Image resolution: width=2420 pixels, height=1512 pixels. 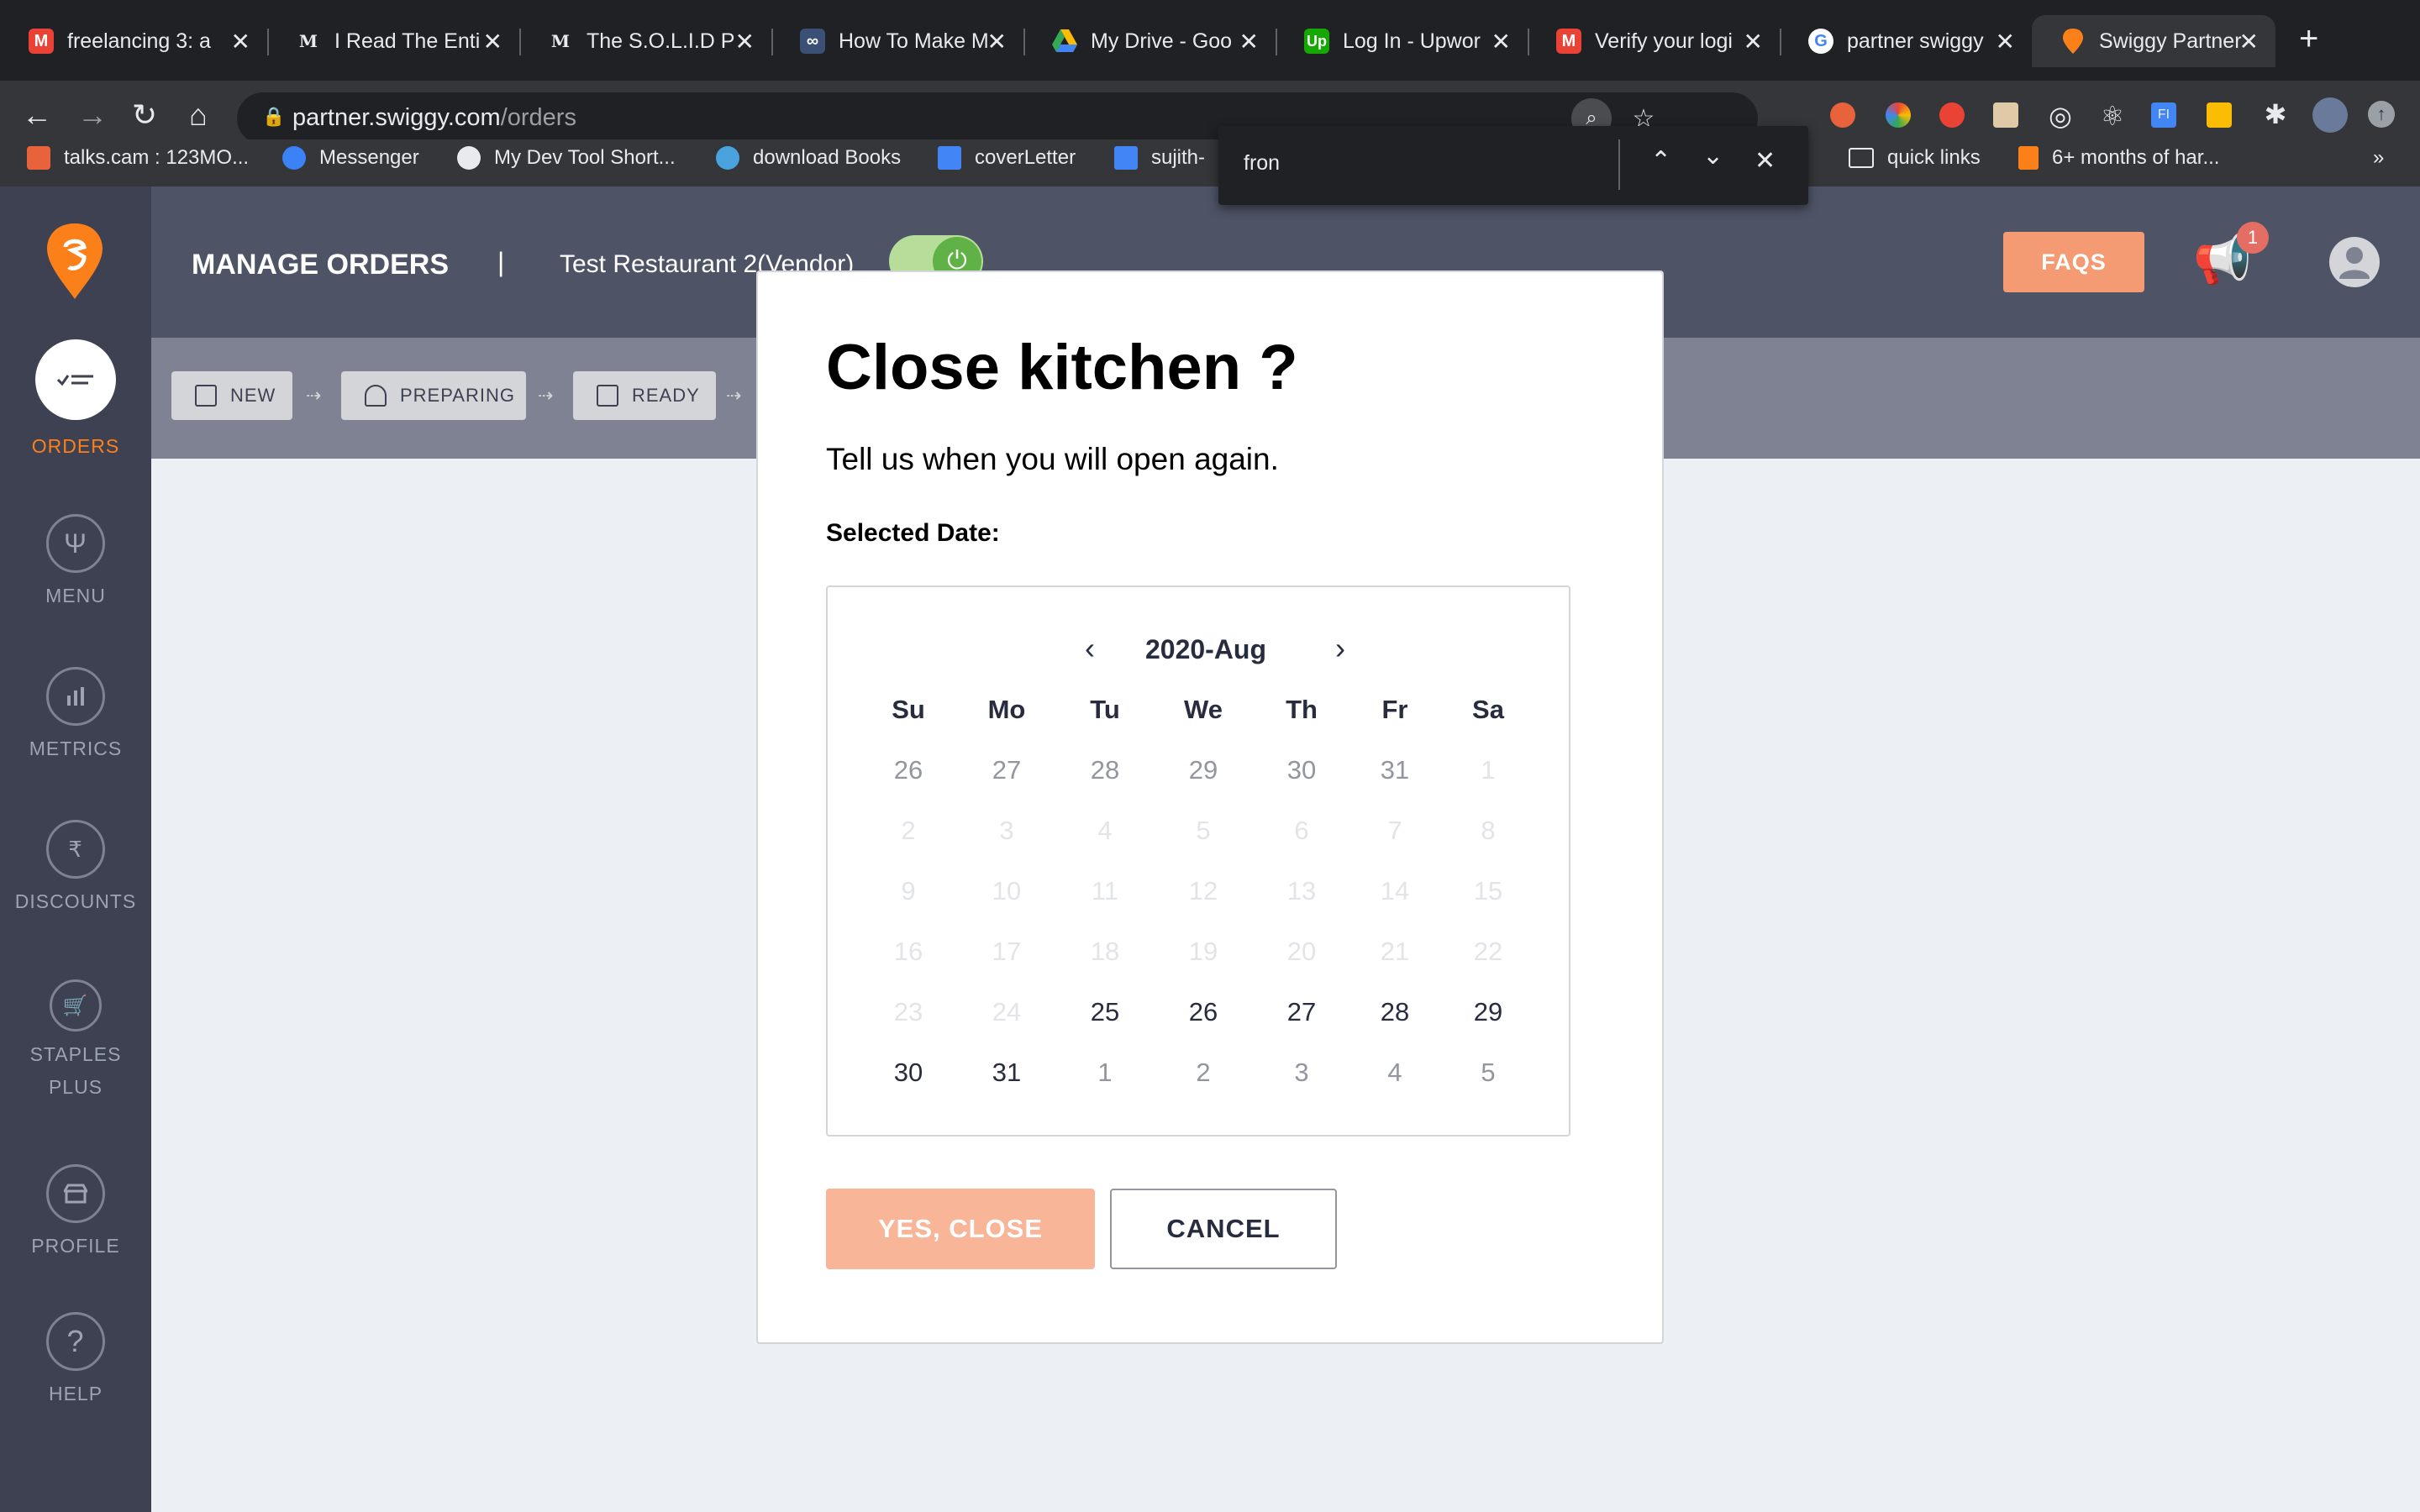 What do you see at coordinates (645, 41) in the screenshot?
I see `tab-solid: M The S.O.L.I.D P ✕` at bounding box center [645, 41].